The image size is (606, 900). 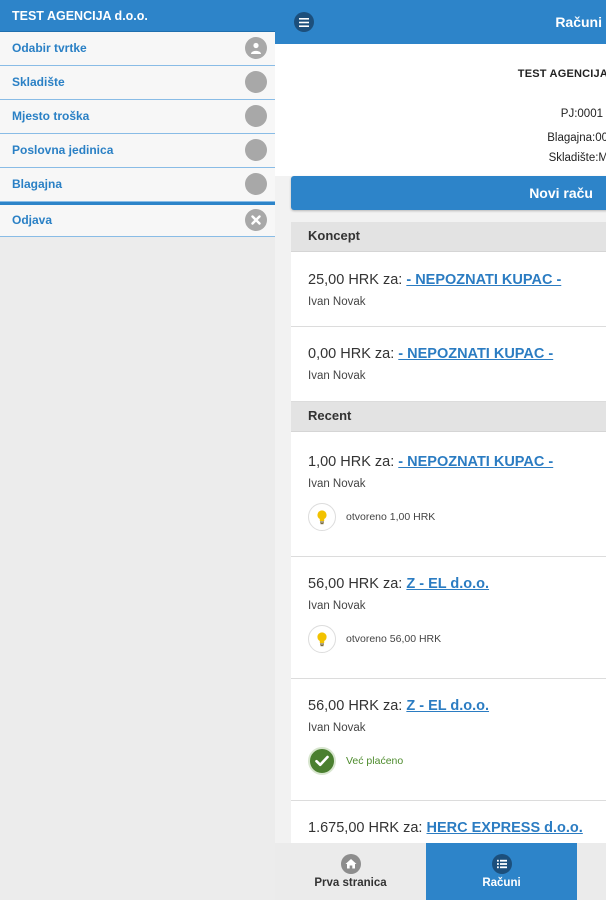 What do you see at coordinates (137, 49) in the screenshot?
I see `sidebar-item-odabir-tvrtke: Odabir tvrtke` at bounding box center [137, 49].